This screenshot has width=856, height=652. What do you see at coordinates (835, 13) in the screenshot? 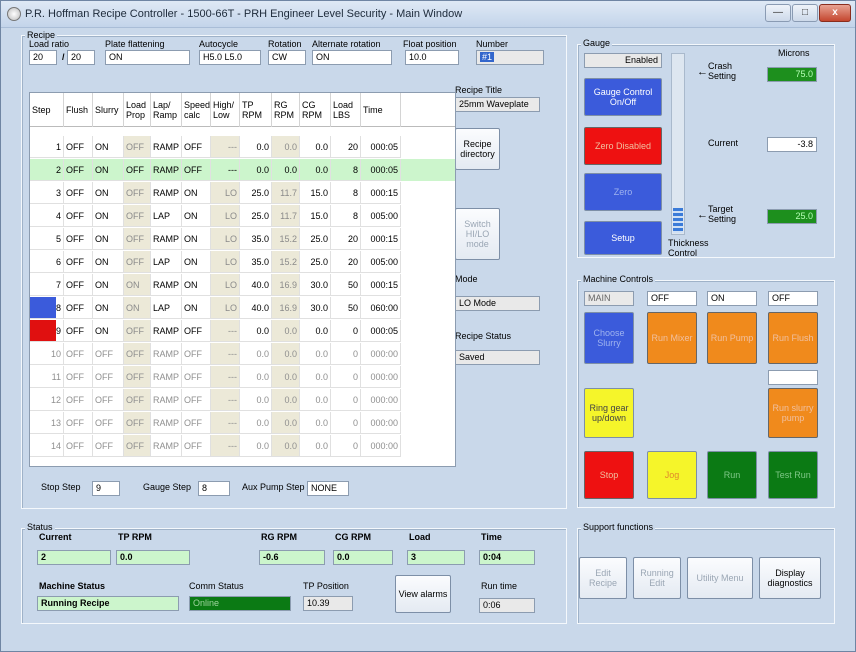
I see `close-button: x` at bounding box center [835, 13].